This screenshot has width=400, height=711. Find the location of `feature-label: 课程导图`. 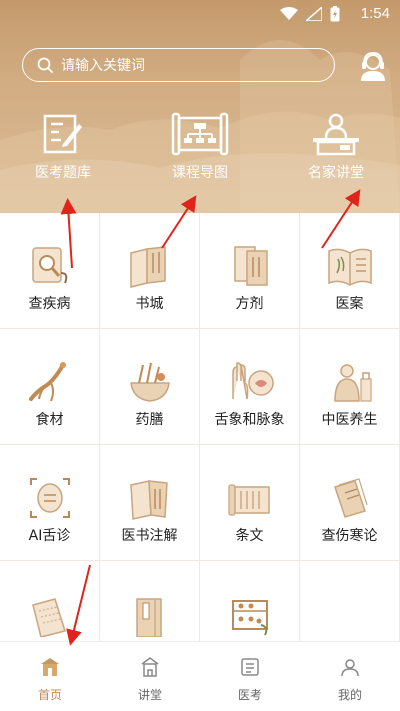

feature-label: 课程导图 is located at coordinates (200, 173).